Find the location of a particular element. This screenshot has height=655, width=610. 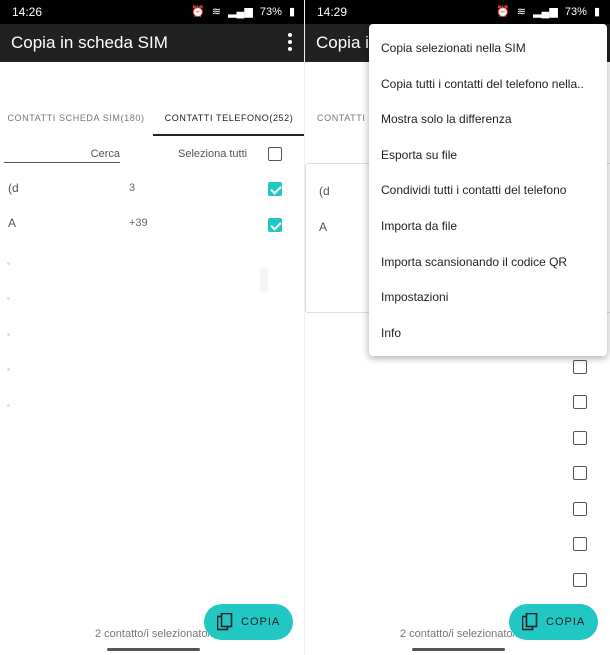

menu-item-copy-selected: Copia selezionati nella SIM is located at coordinates (453, 48).